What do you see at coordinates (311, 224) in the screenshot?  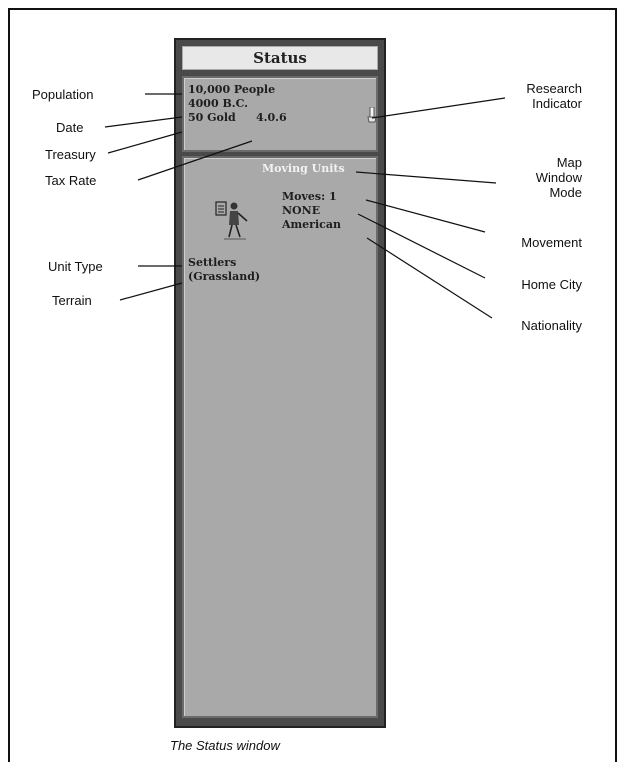 I see `nationality-value: American` at bounding box center [311, 224].